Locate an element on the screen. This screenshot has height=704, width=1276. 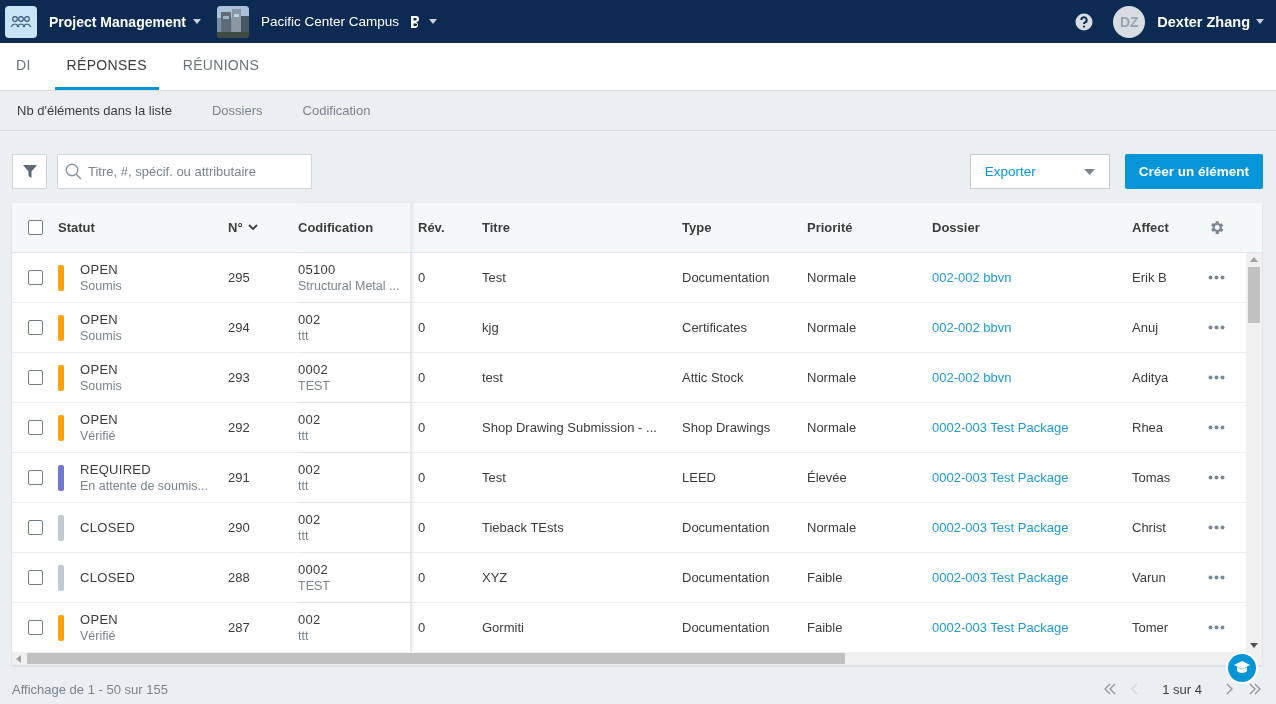
column-header: Type is located at coordinates (697, 227).